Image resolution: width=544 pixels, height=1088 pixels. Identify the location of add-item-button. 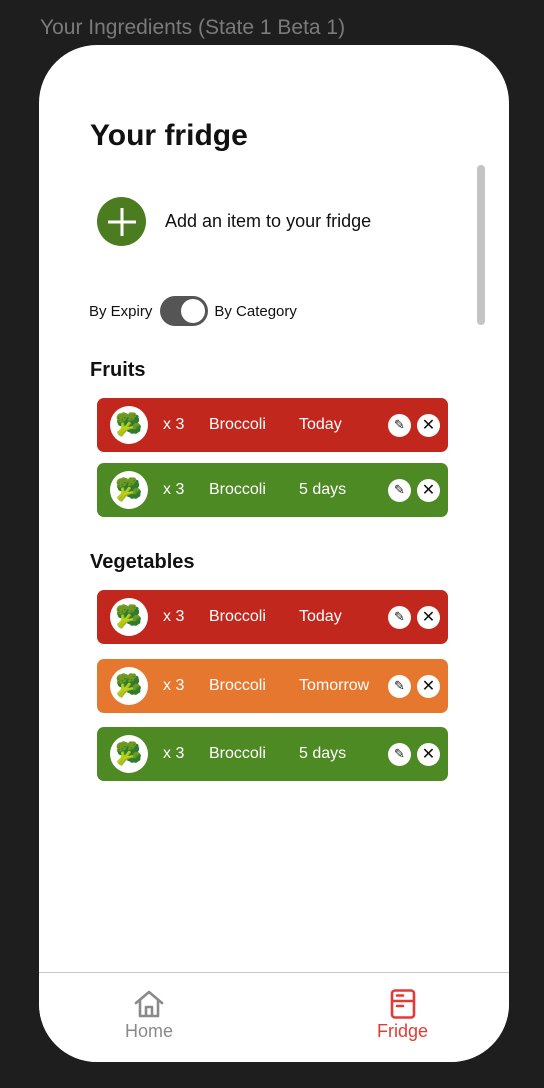
(121, 221).